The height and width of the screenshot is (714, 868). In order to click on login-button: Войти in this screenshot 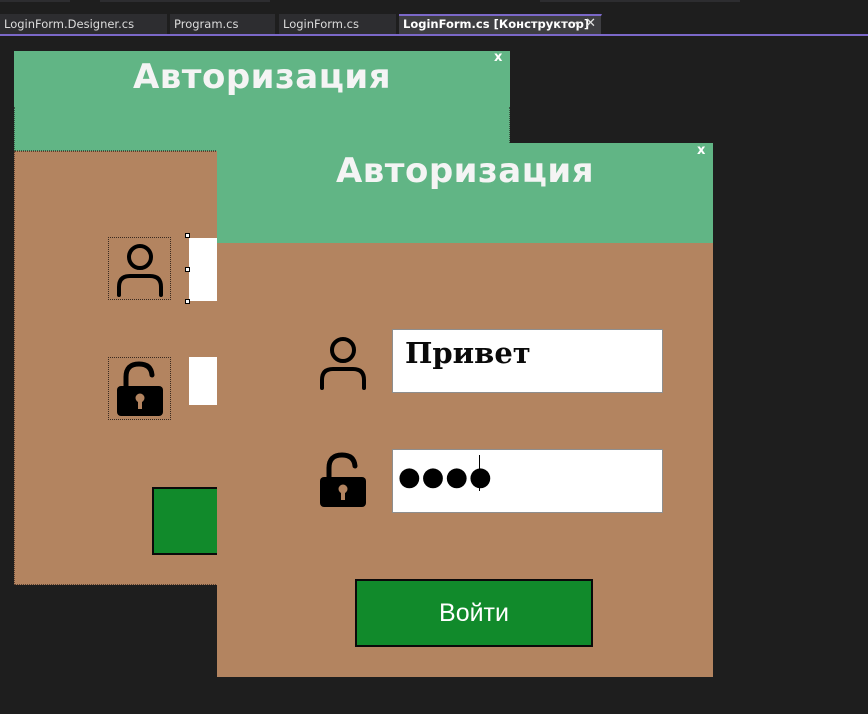, I will do `click(474, 613)`.